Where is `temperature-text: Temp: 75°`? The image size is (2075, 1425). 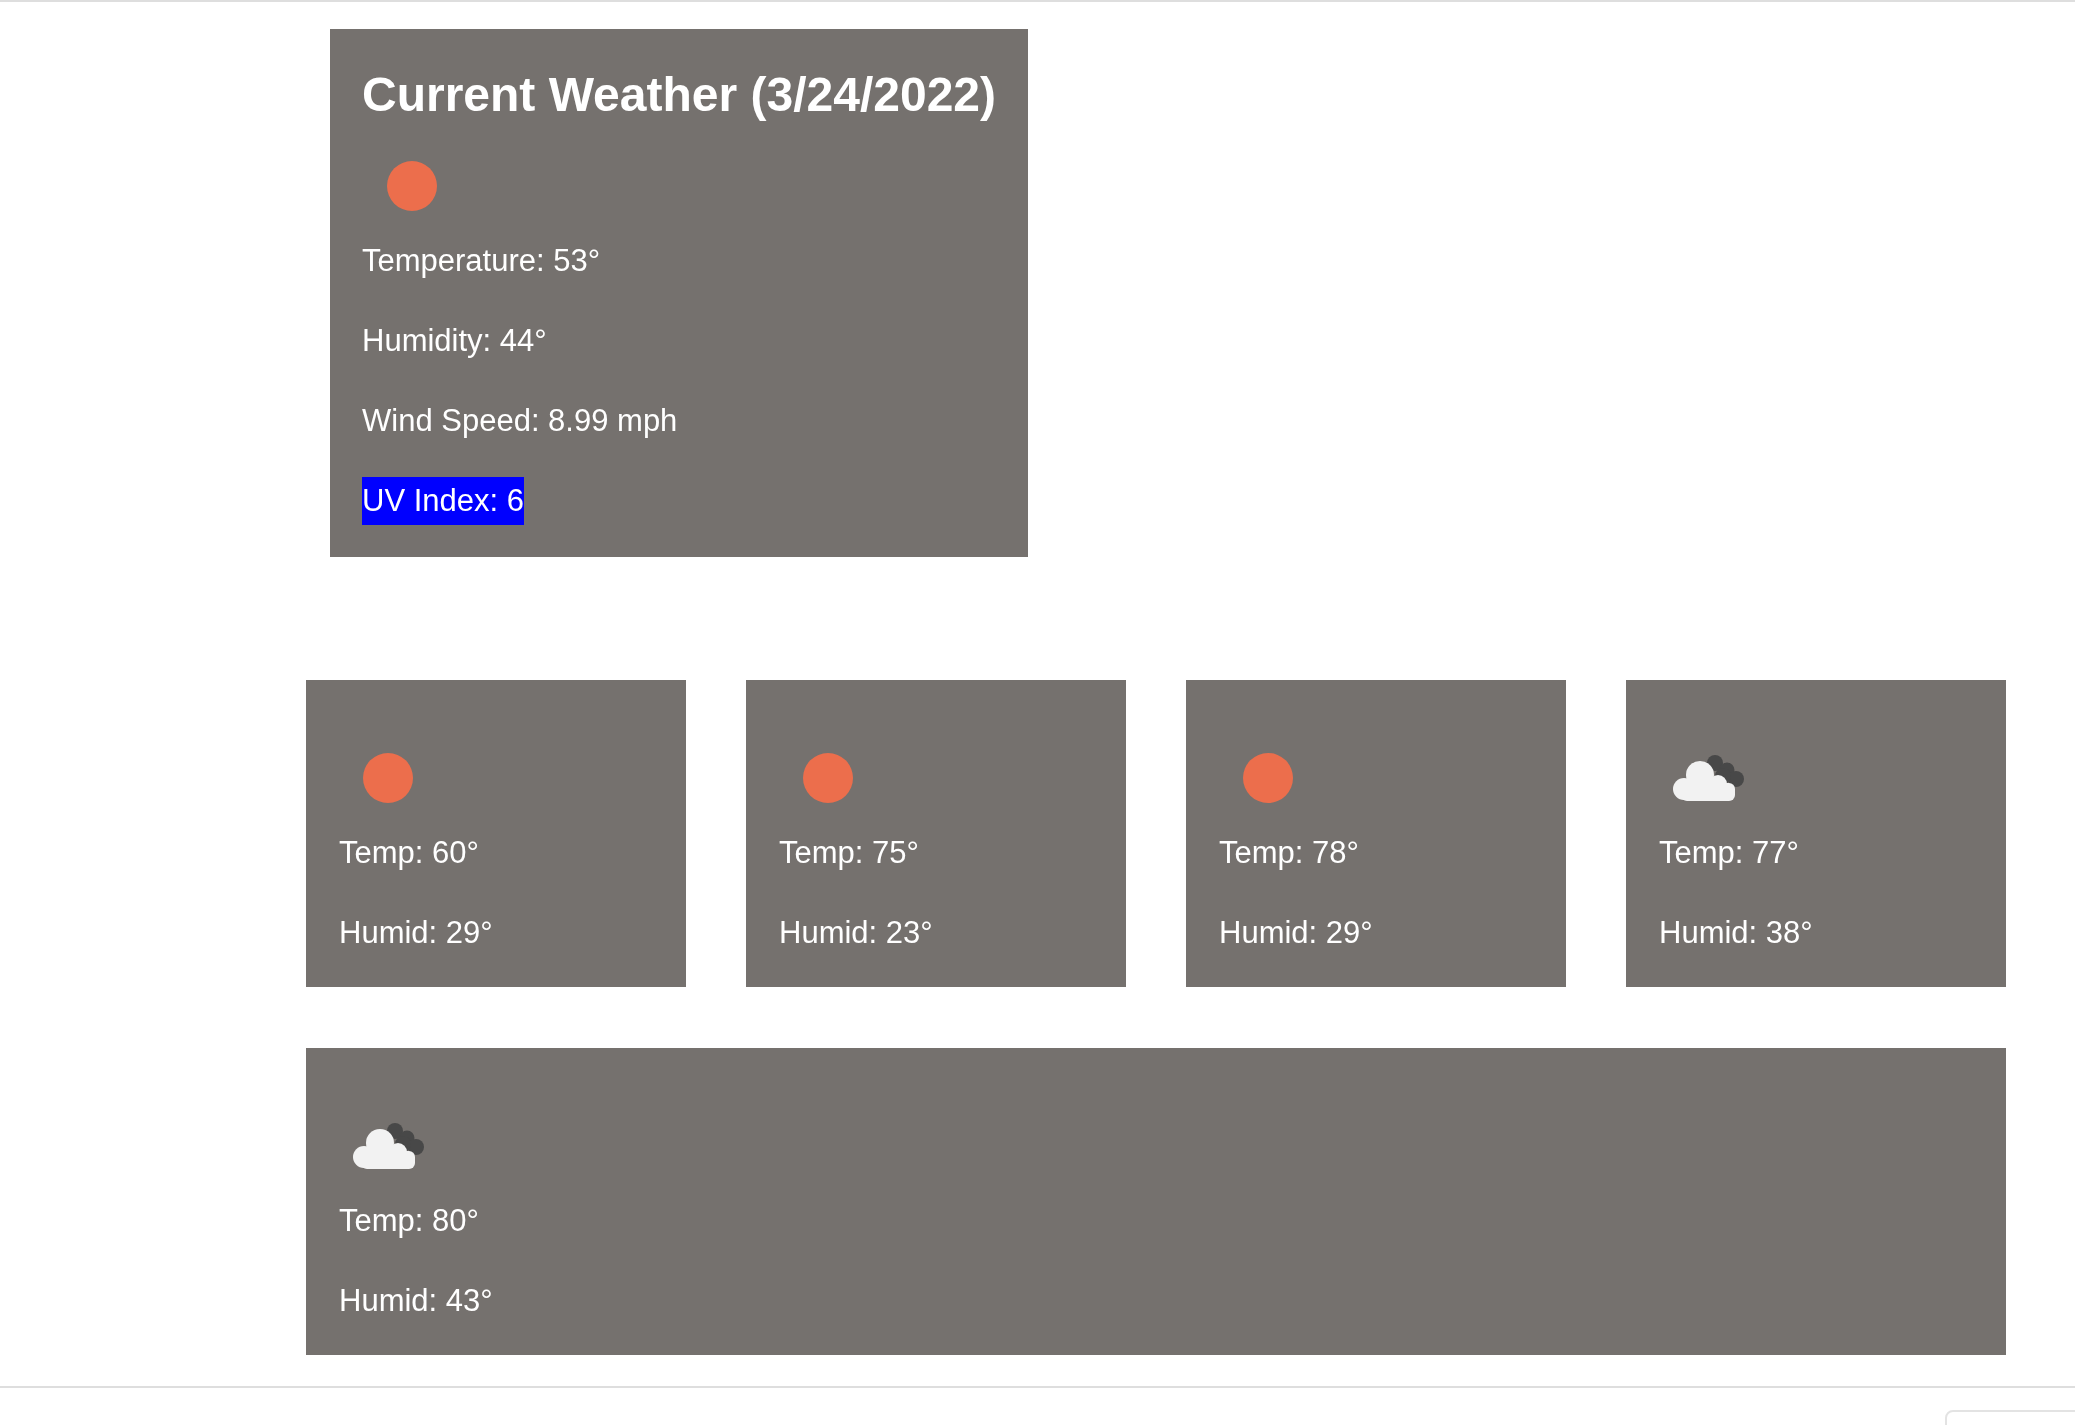
temperature-text: Temp: 75° is located at coordinates (849, 852).